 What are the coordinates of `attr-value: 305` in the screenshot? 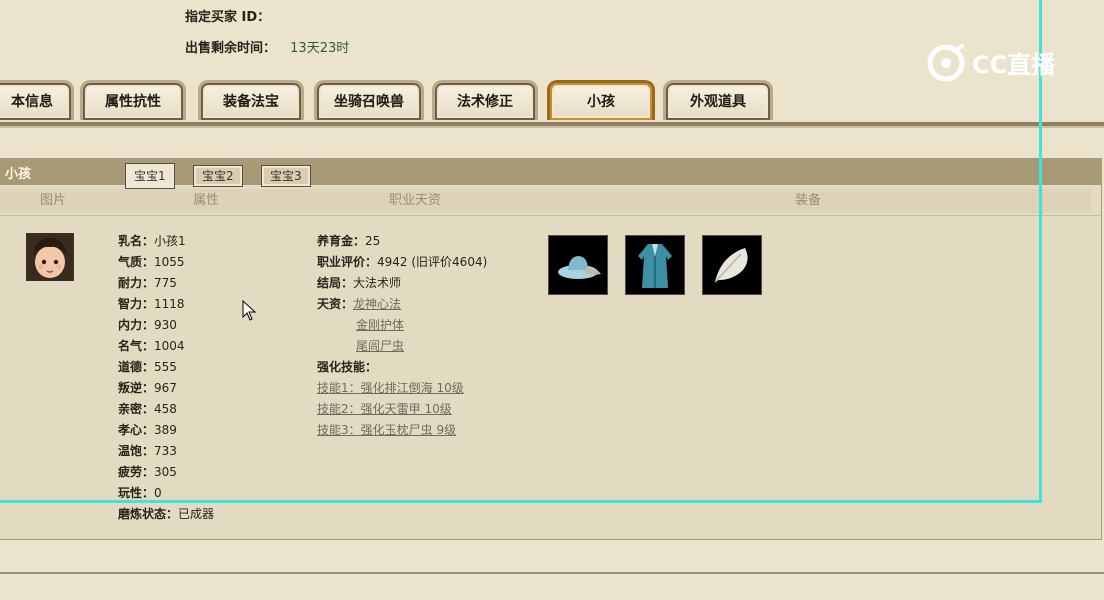 It's located at (165, 472).